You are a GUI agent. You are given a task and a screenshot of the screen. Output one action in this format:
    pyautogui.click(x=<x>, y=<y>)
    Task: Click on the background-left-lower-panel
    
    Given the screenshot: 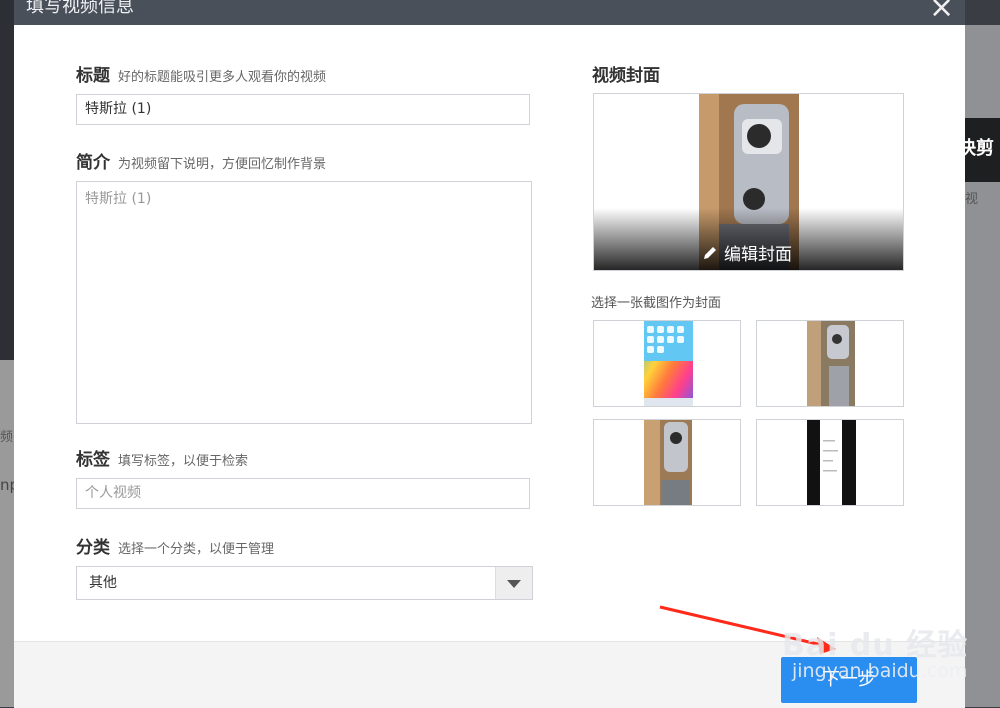 What is the action you would take?
    pyautogui.click(x=7, y=533)
    